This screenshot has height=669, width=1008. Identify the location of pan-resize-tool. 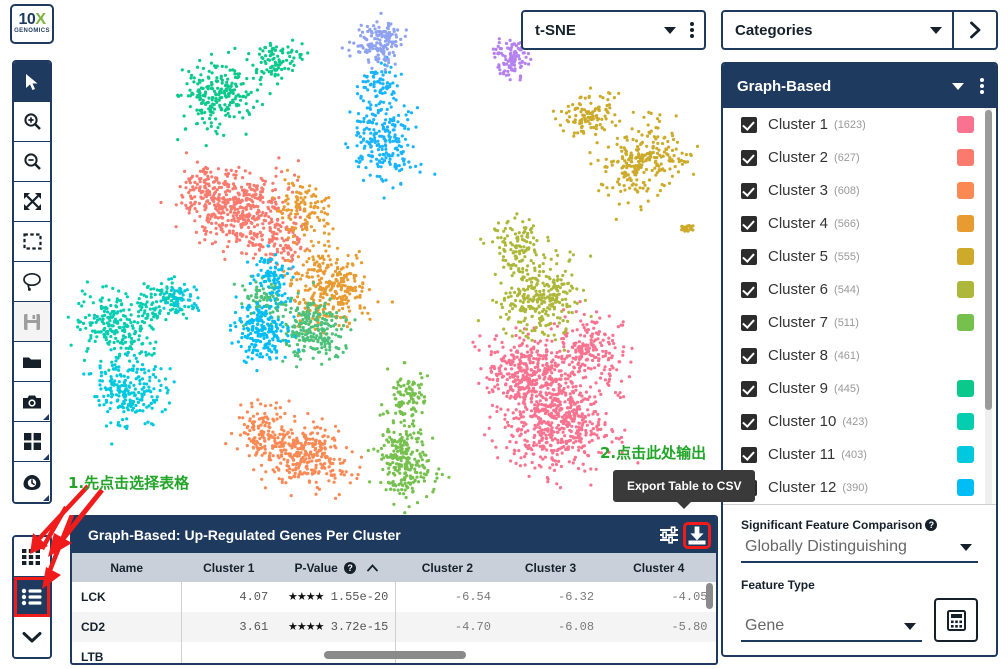
(32, 202).